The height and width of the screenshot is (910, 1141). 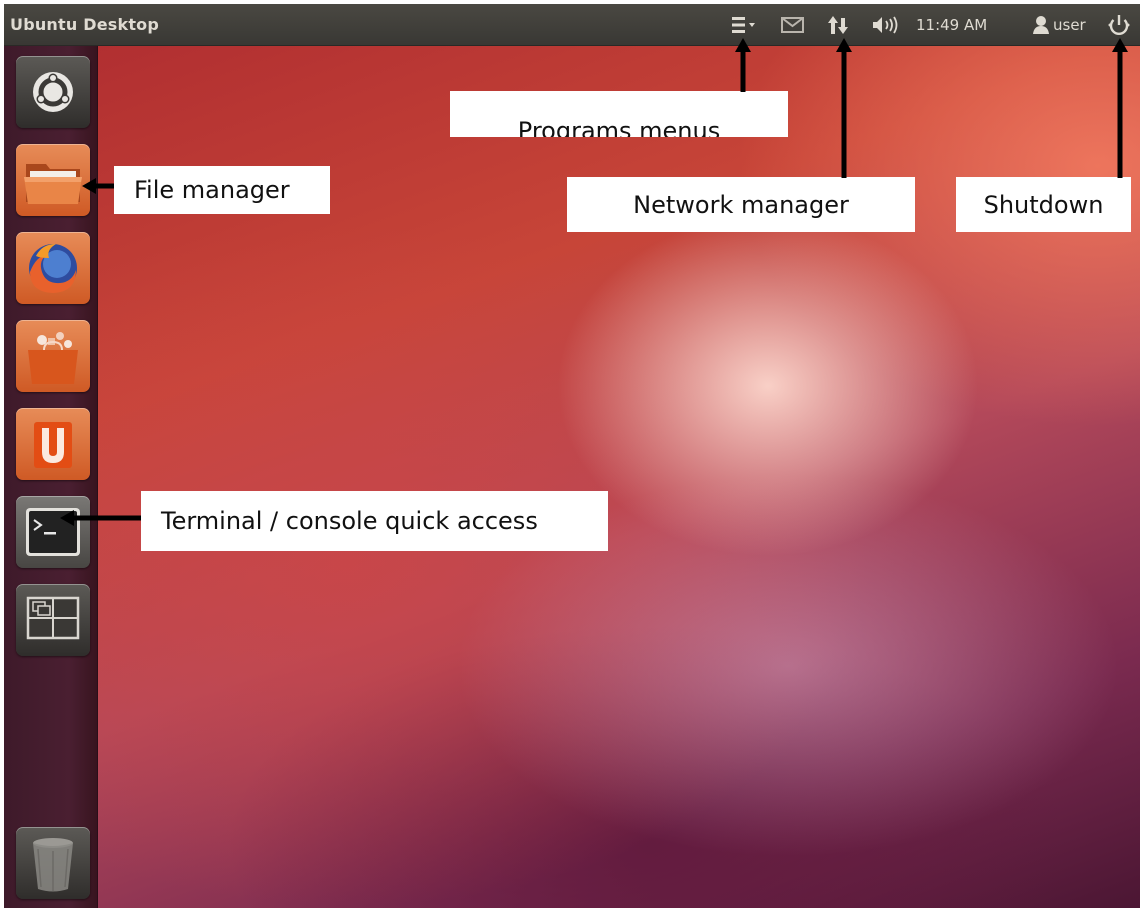 I want to click on launcher, so click(x=51, y=477).